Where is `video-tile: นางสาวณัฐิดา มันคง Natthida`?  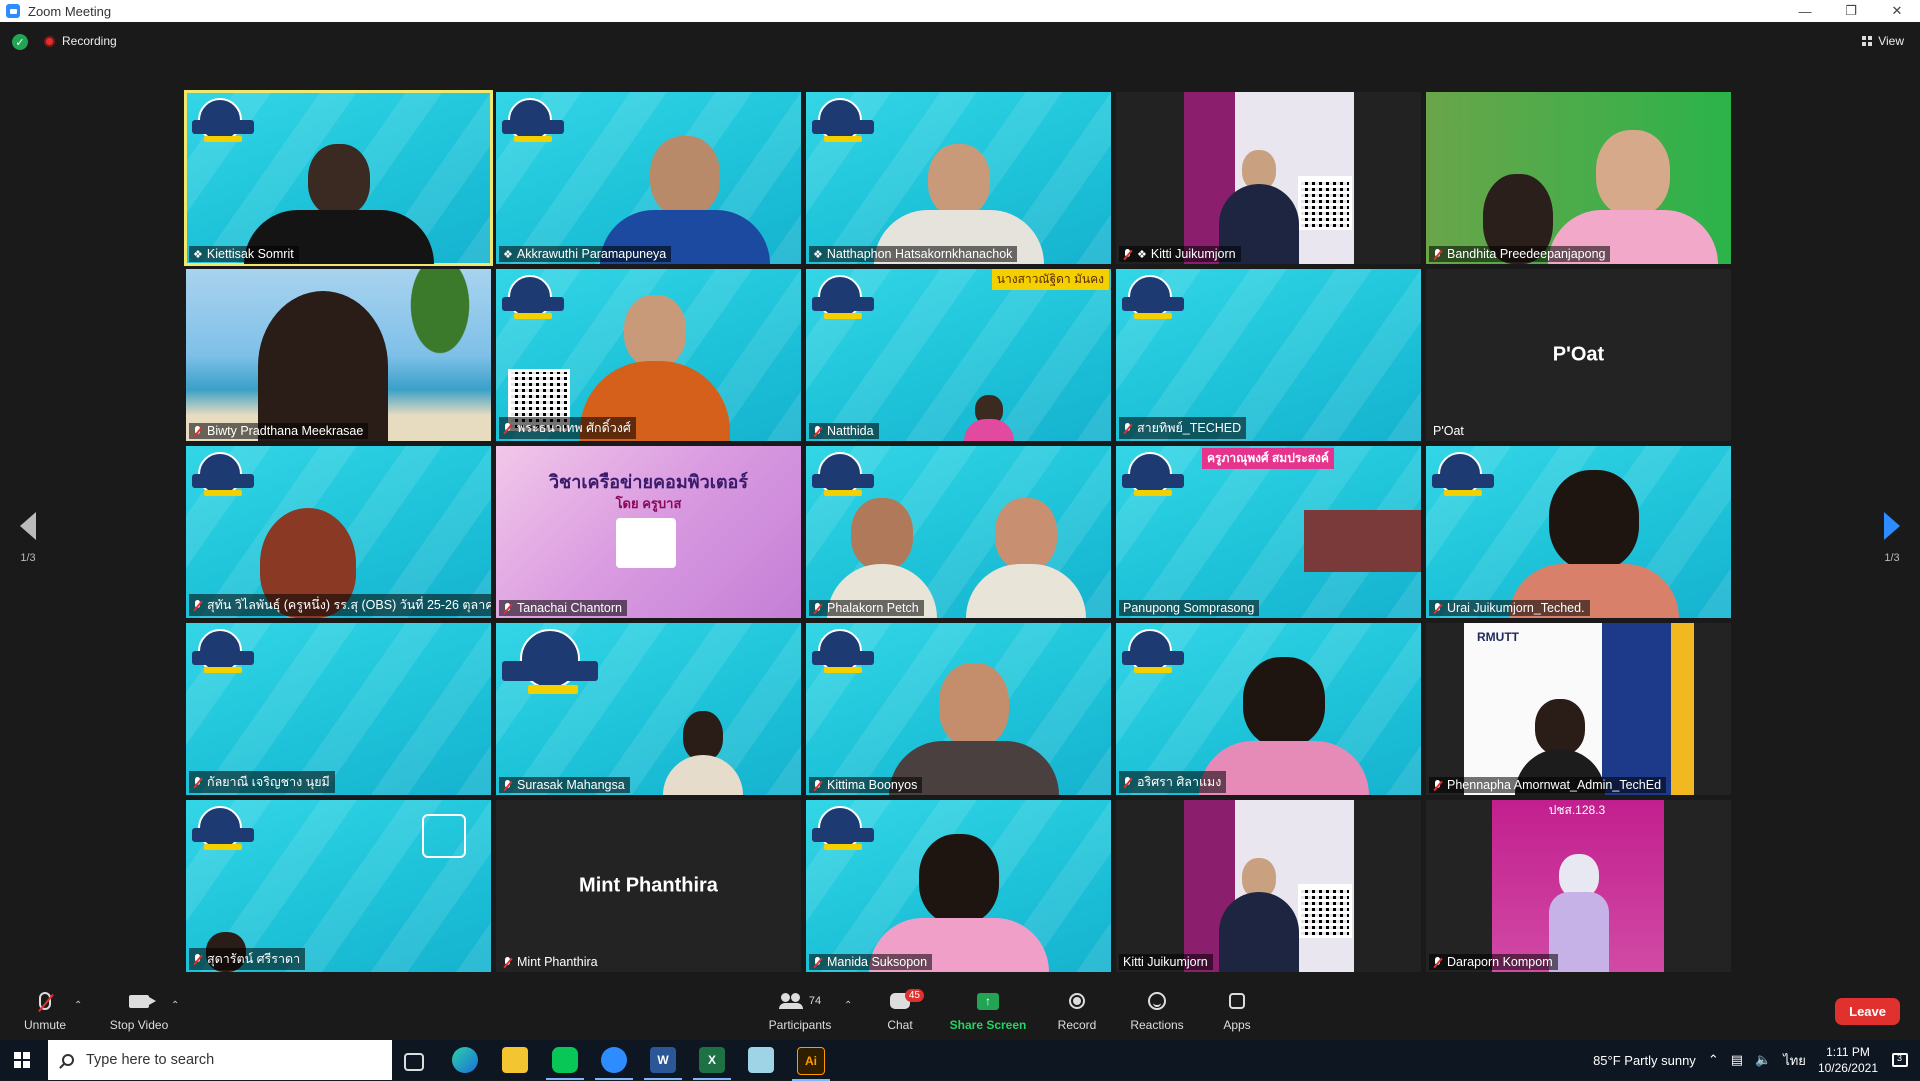 video-tile: นางสาวณัฐิดา มันคง Natthida is located at coordinates (958, 355).